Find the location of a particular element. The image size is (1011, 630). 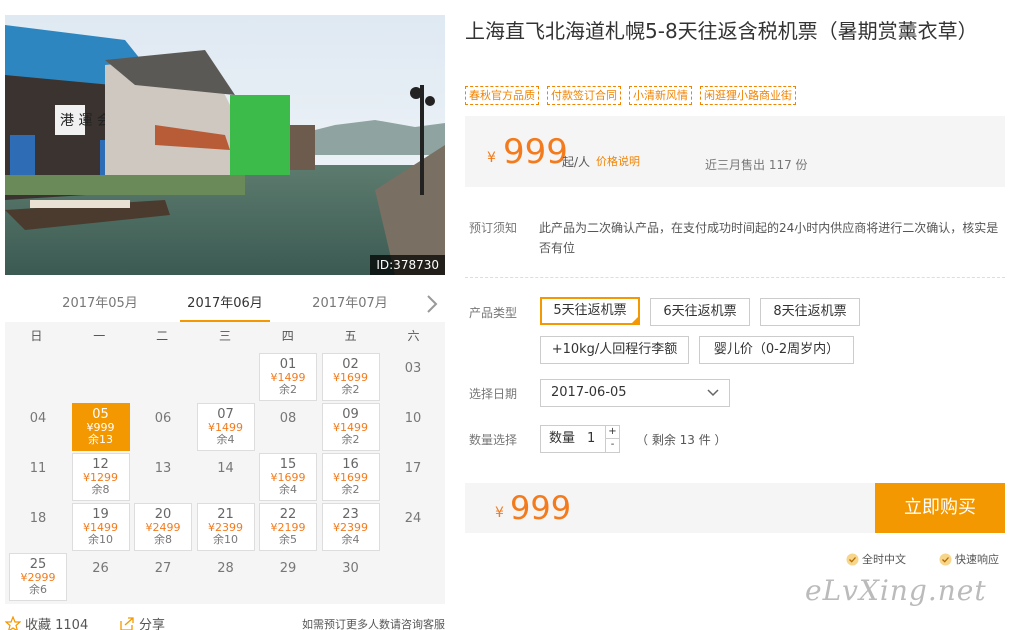

tab-month-july: 2017年07月 is located at coordinates (350, 304).